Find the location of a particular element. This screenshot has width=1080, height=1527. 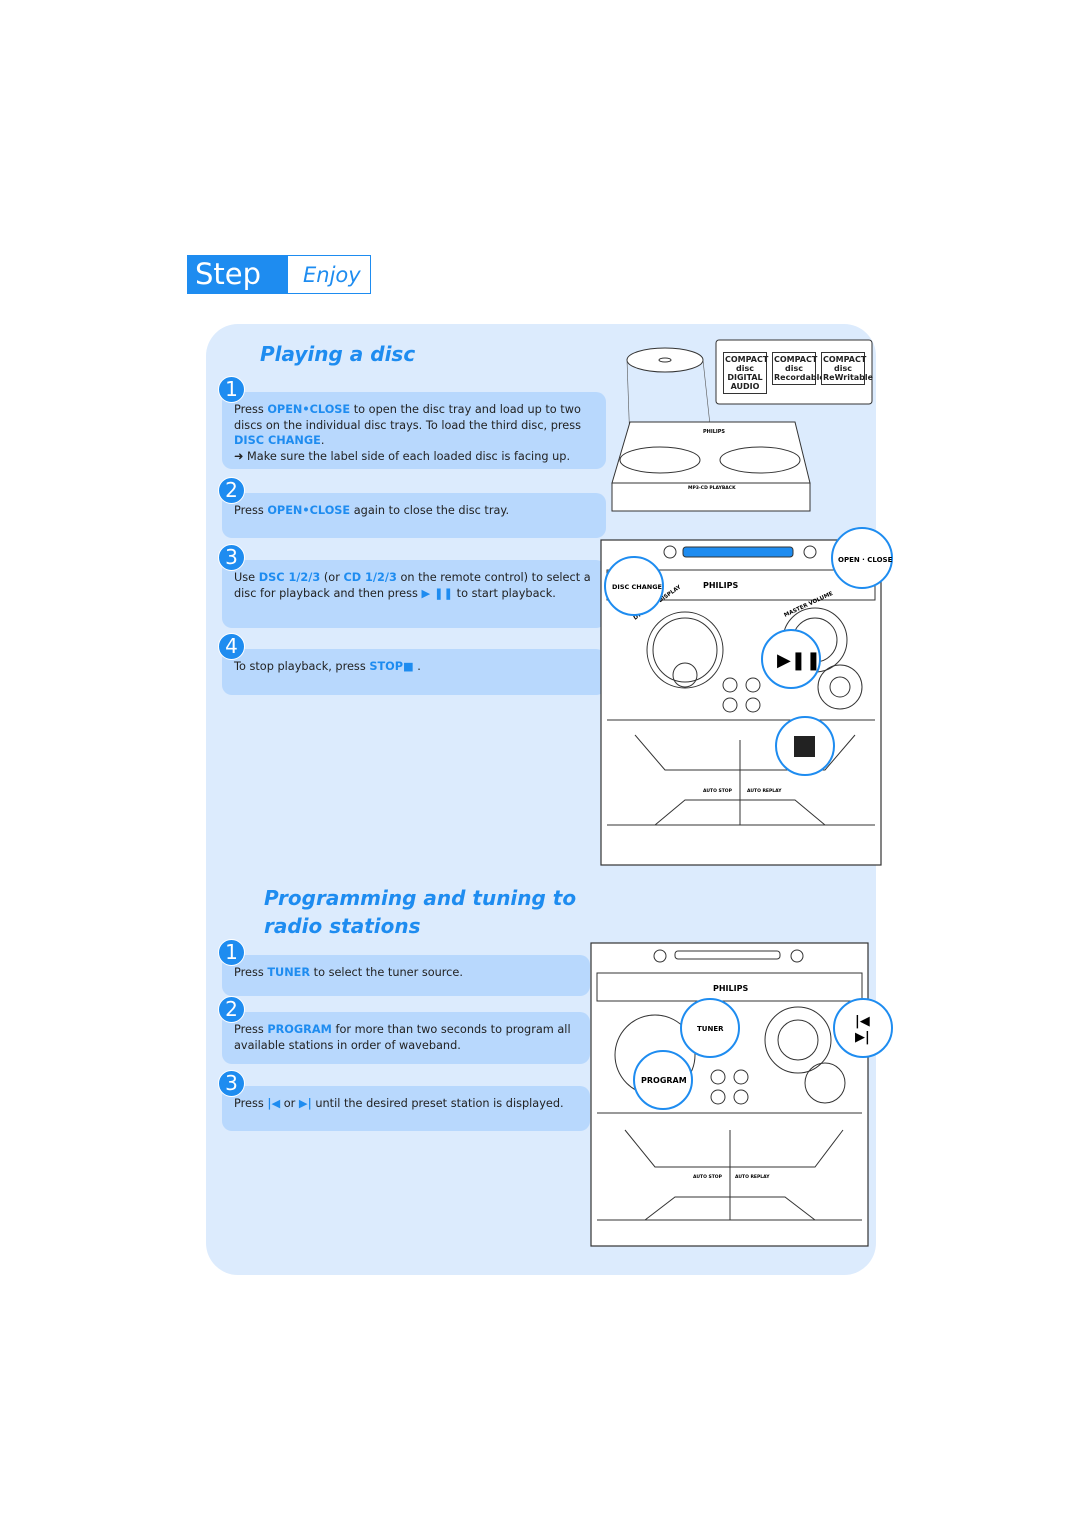

title-line: Programming and tuning to is located at coordinates (420, 898).